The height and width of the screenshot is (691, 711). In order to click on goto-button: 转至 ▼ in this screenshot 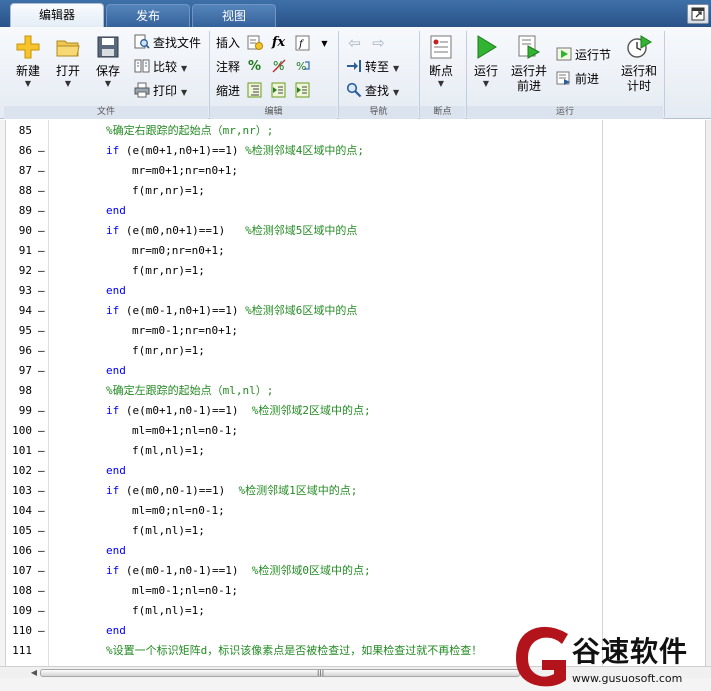, I will do `click(372, 67)`.